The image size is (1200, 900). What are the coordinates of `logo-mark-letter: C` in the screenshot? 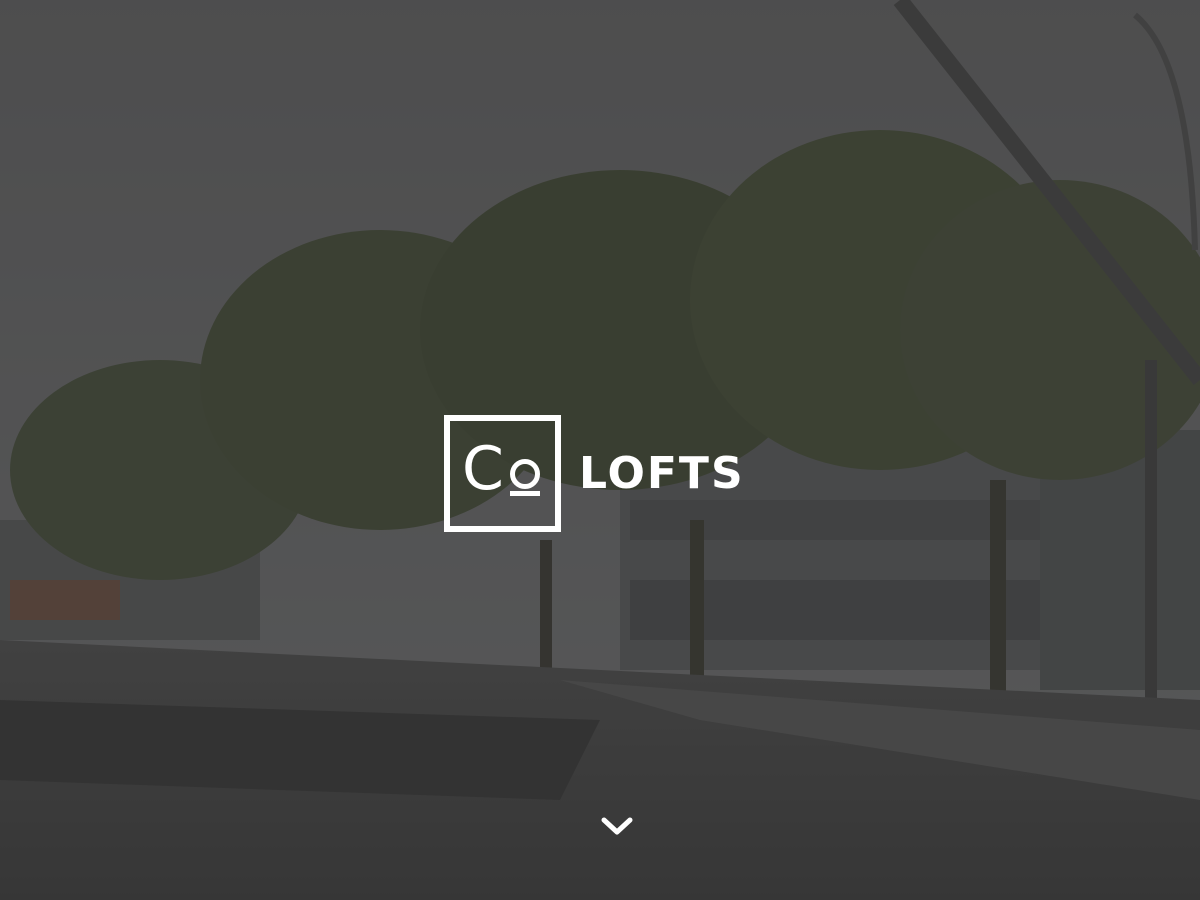 It's located at (483, 469).